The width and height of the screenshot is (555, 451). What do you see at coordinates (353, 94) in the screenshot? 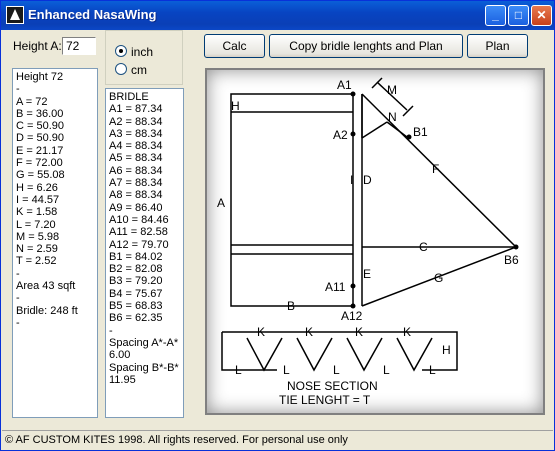
I see `a1-point` at bounding box center [353, 94].